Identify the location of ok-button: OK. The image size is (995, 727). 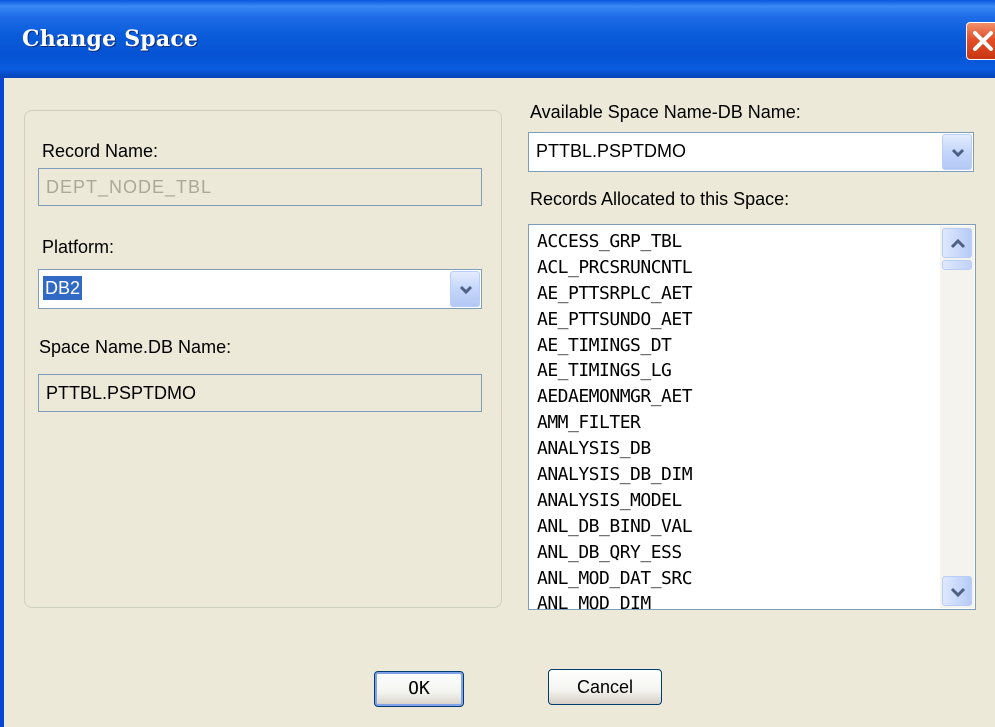
(419, 689).